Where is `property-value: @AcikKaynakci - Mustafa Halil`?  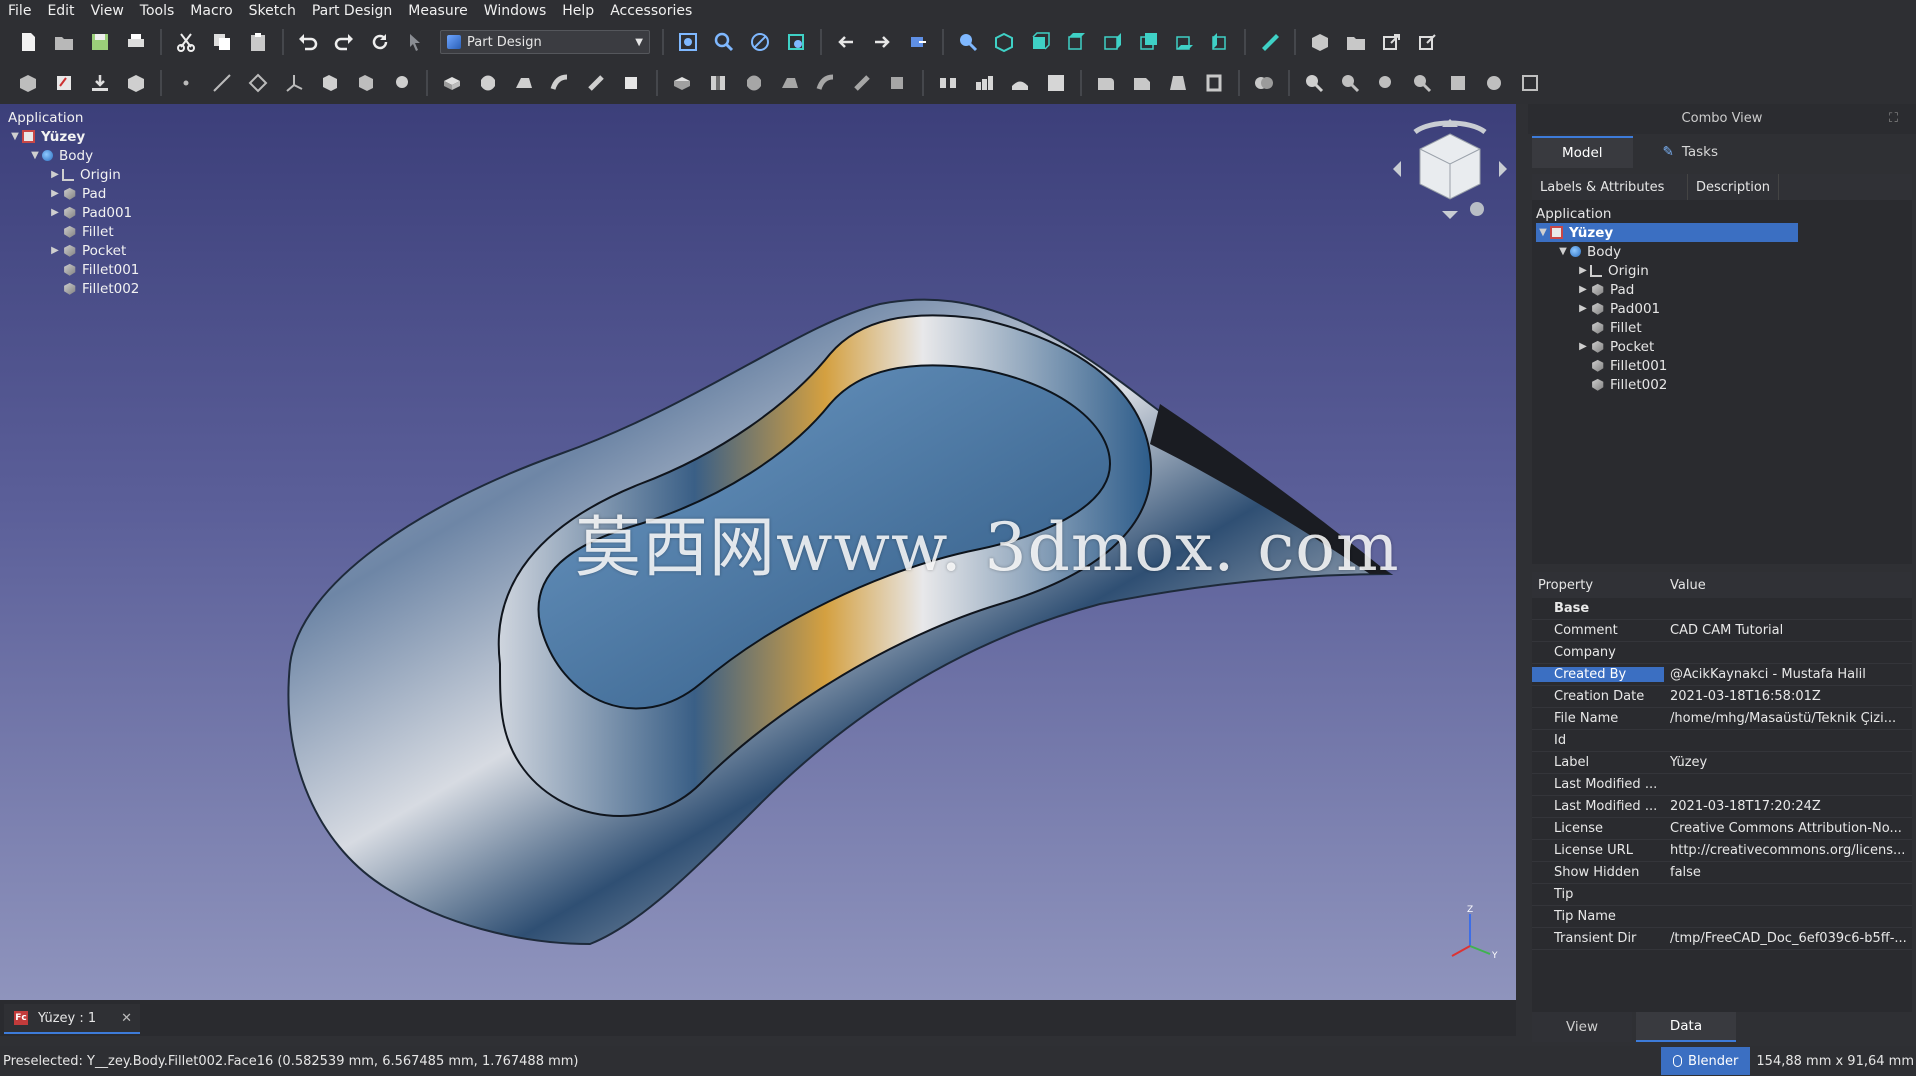 property-value: @AcikKaynakci - Mustafa Halil is located at coordinates (1788, 674).